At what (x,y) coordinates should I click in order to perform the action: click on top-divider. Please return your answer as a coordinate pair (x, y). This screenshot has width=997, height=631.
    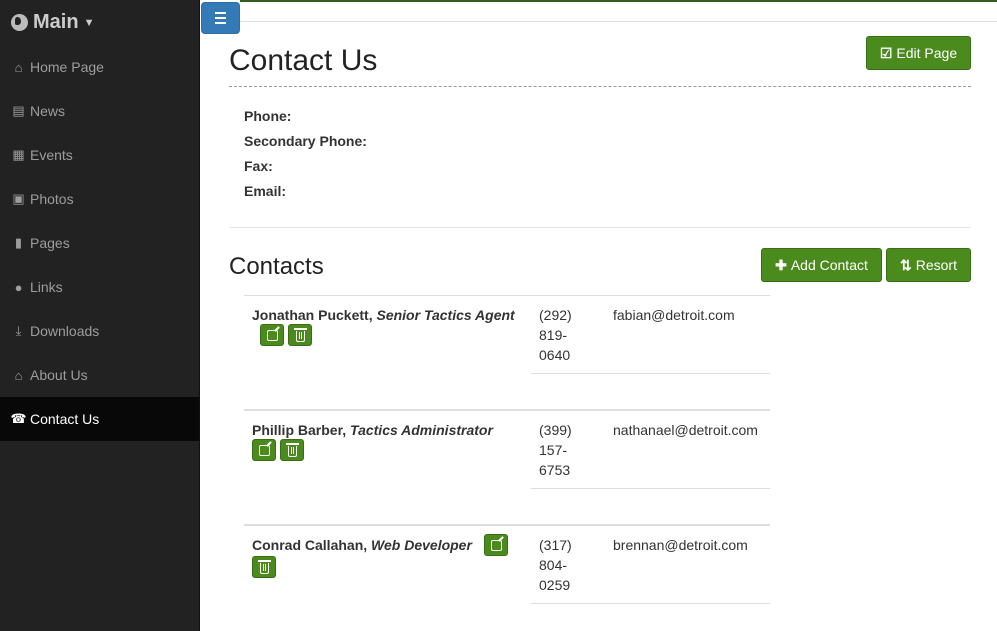
    Looking at the image, I should click on (618, 21).